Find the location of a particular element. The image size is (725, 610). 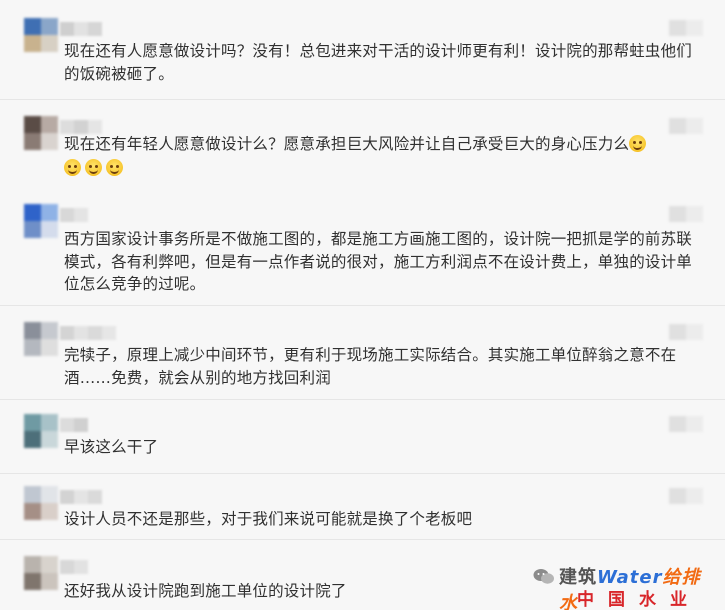

comment-item: 早该这么干了 is located at coordinates (362, 444).